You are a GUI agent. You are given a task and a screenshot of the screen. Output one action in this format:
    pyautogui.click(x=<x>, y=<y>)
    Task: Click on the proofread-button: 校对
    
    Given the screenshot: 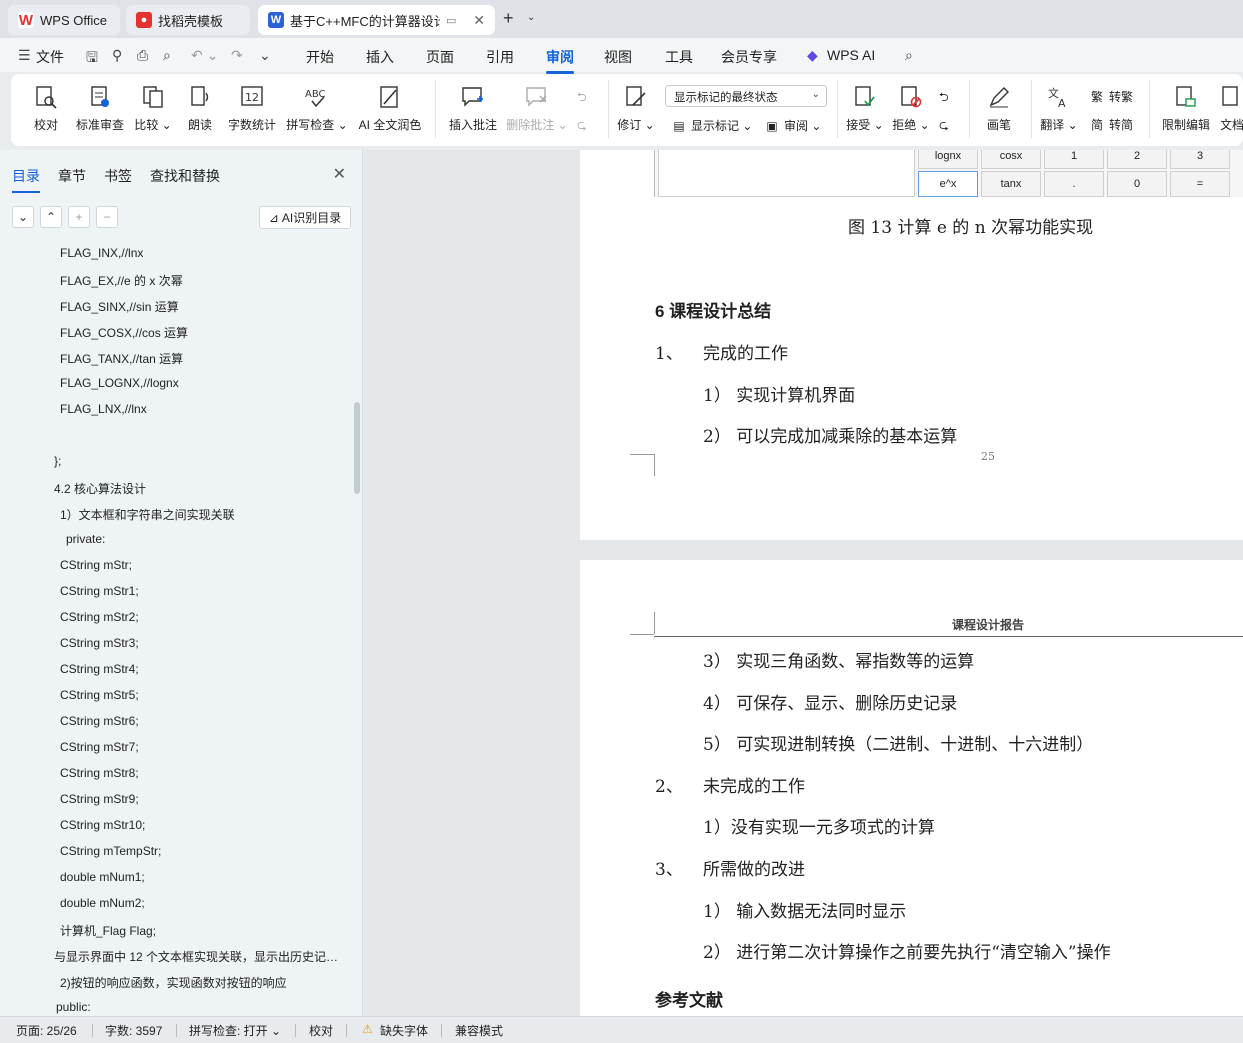 What is the action you would take?
    pyautogui.click(x=46, y=110)
    